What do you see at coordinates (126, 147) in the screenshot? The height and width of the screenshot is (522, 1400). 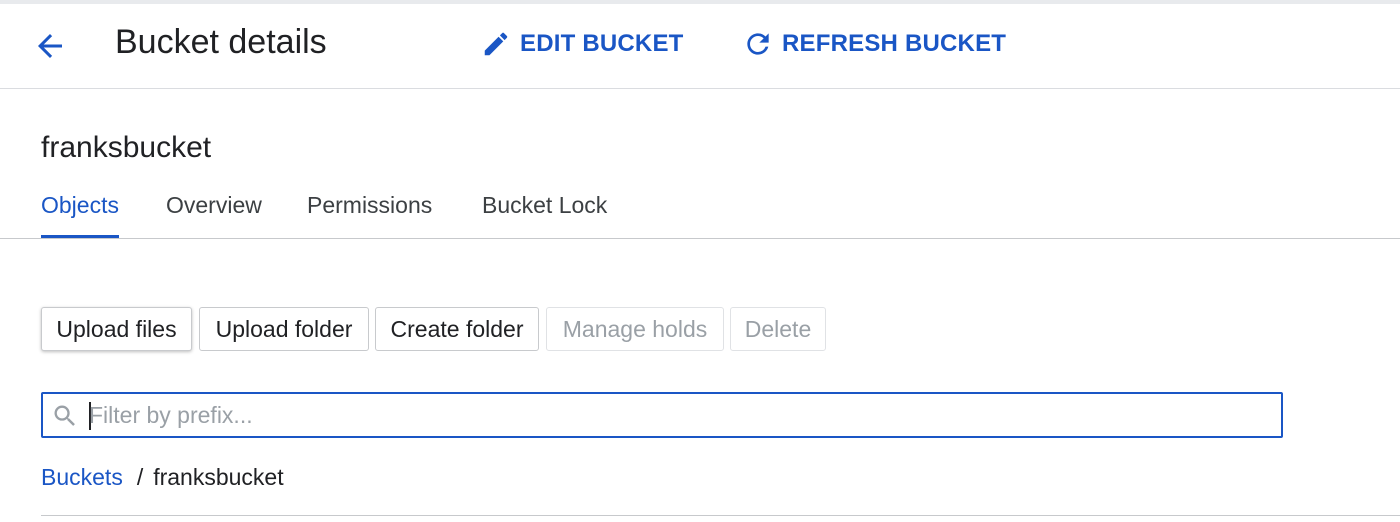 I see `bucket-name: franksbucket` at bounding box center [126, 147].